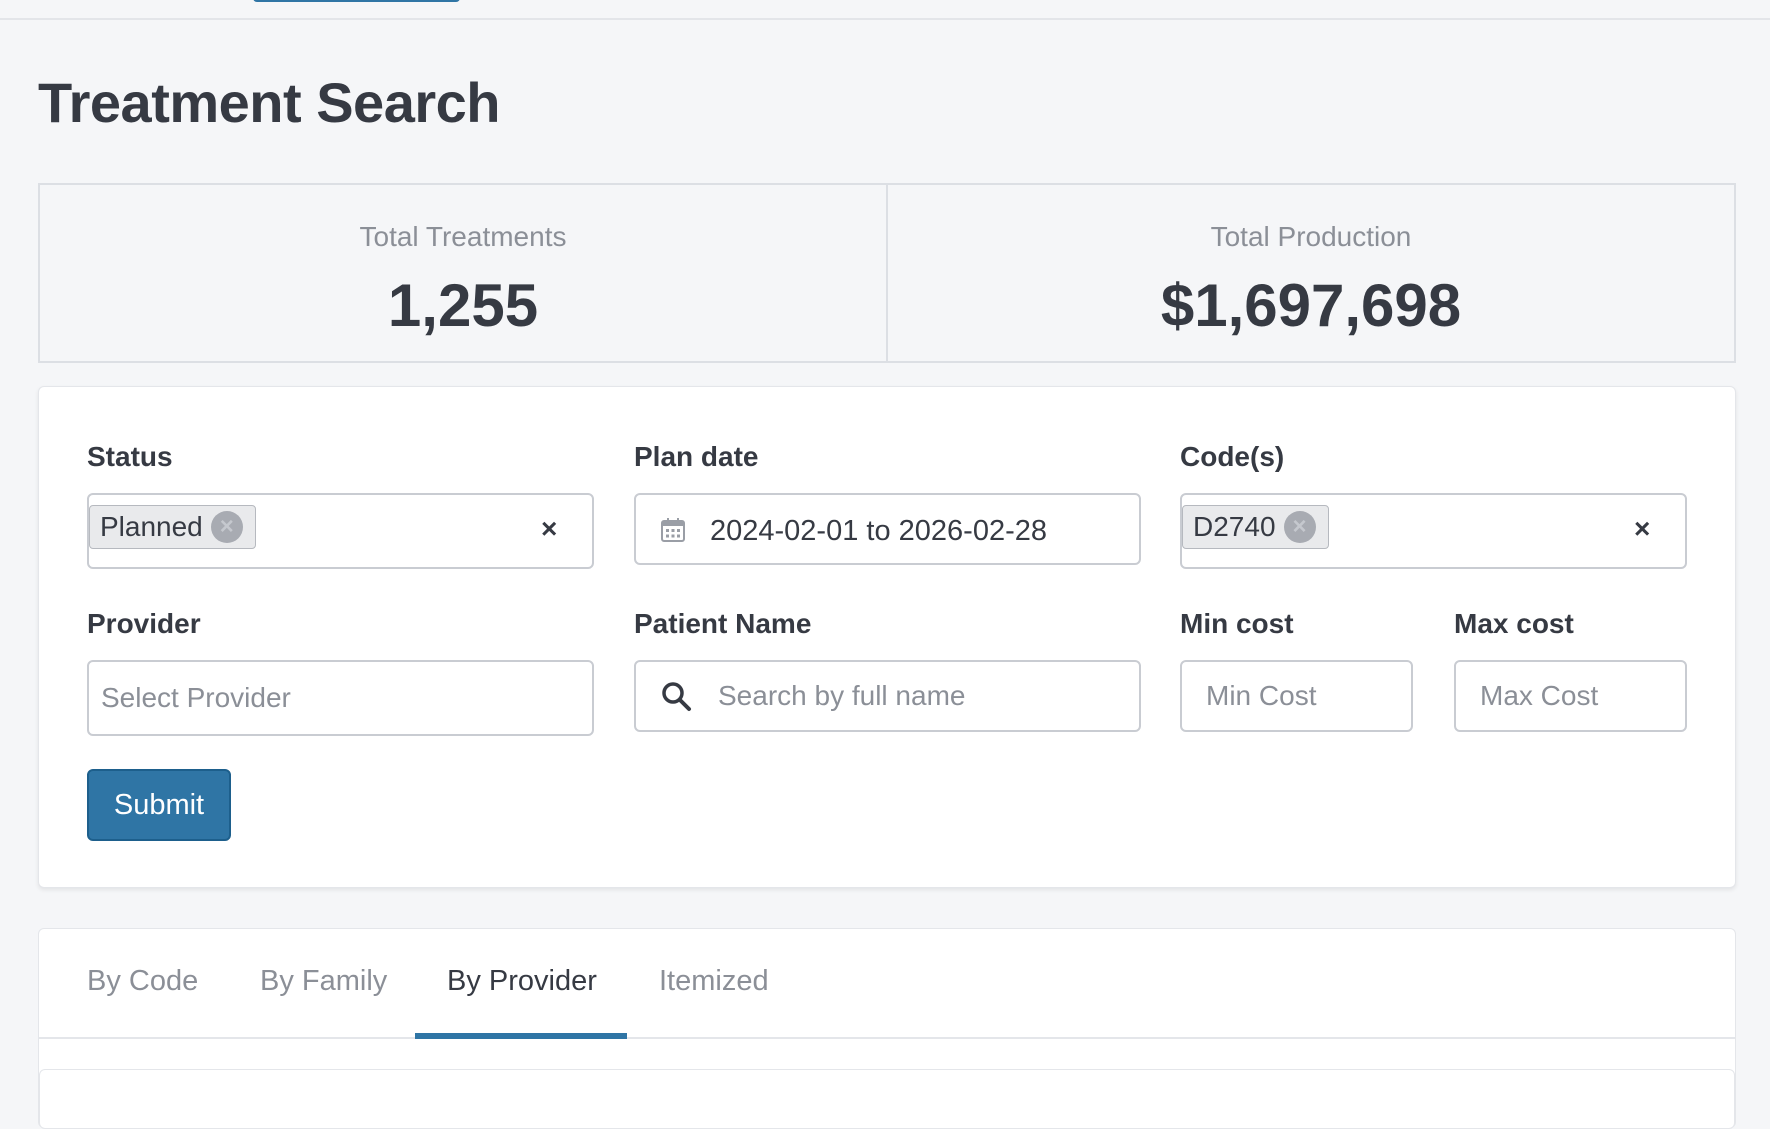 This screenshot has height=1129, width=1770. I want to click on min-cost-input, so click(1296, 696).